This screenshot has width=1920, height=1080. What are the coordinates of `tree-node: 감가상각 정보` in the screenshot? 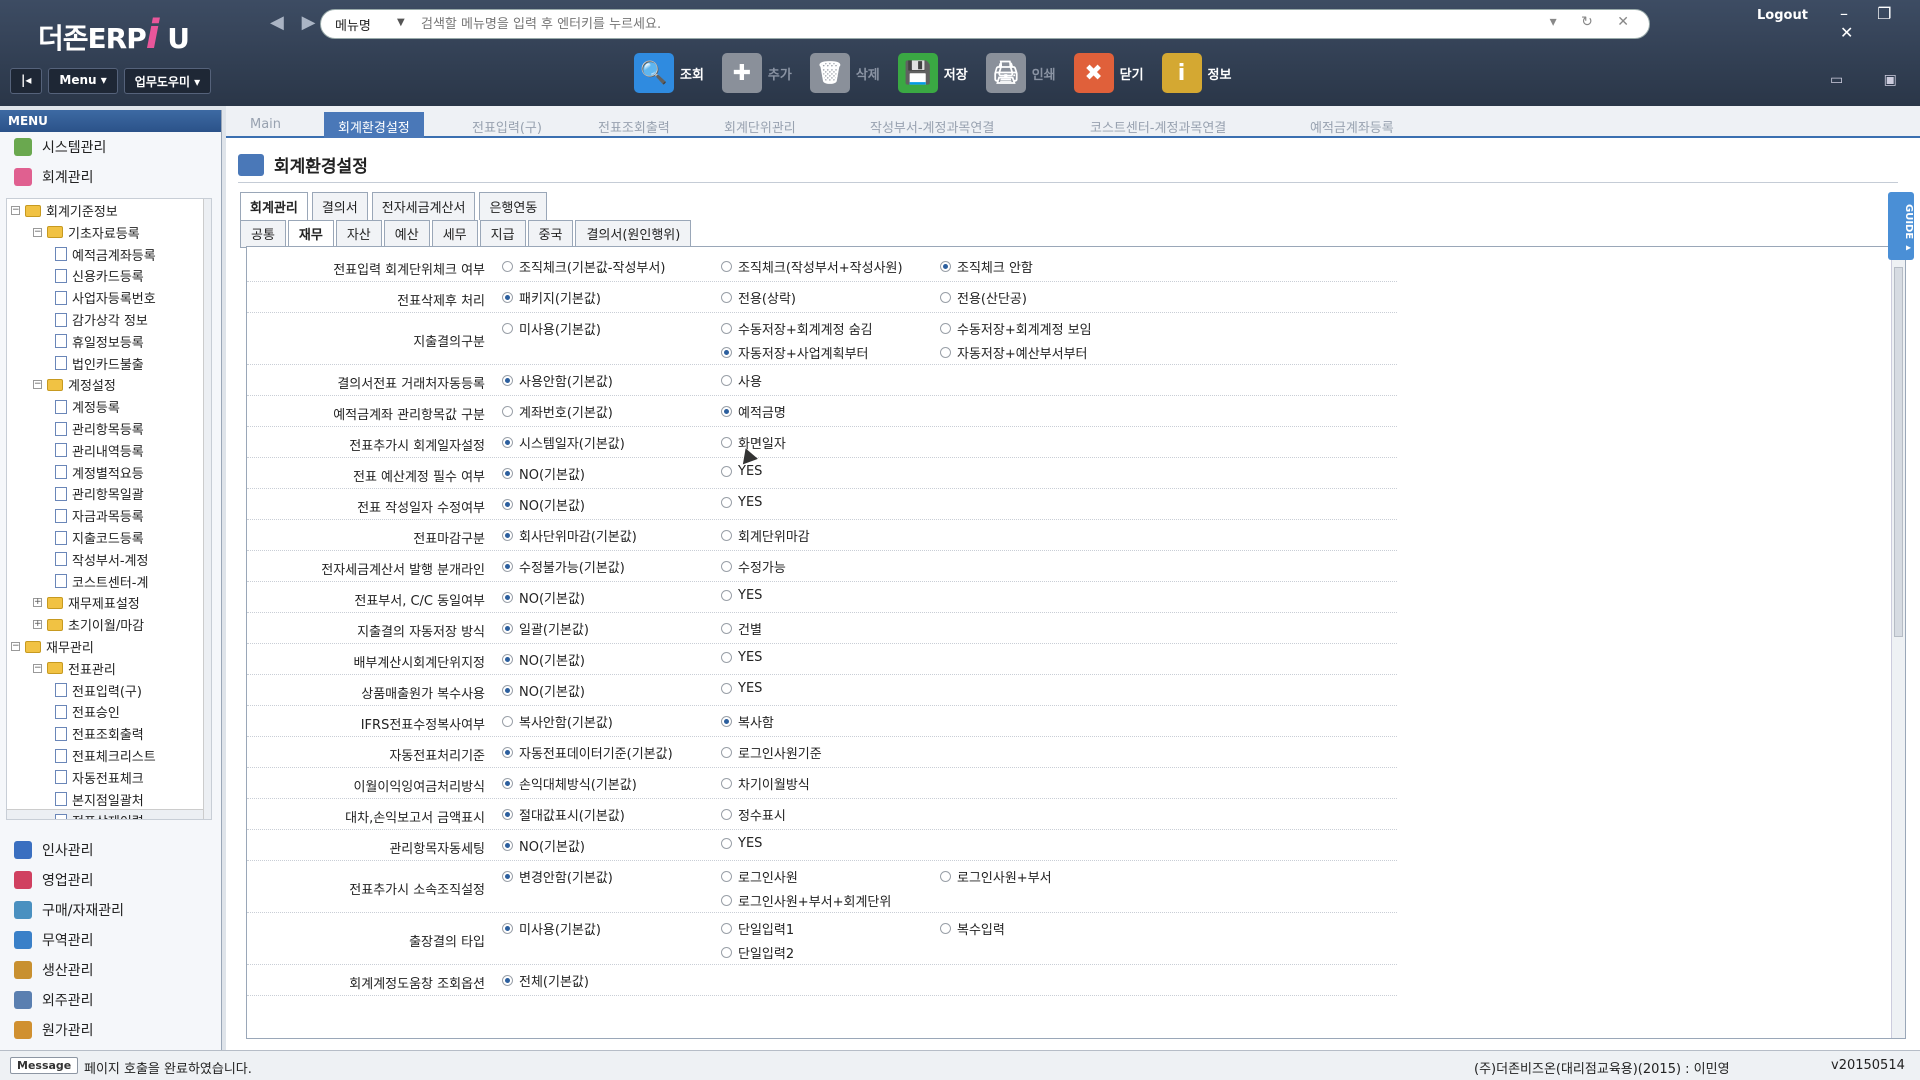 It's located at (101, 319).